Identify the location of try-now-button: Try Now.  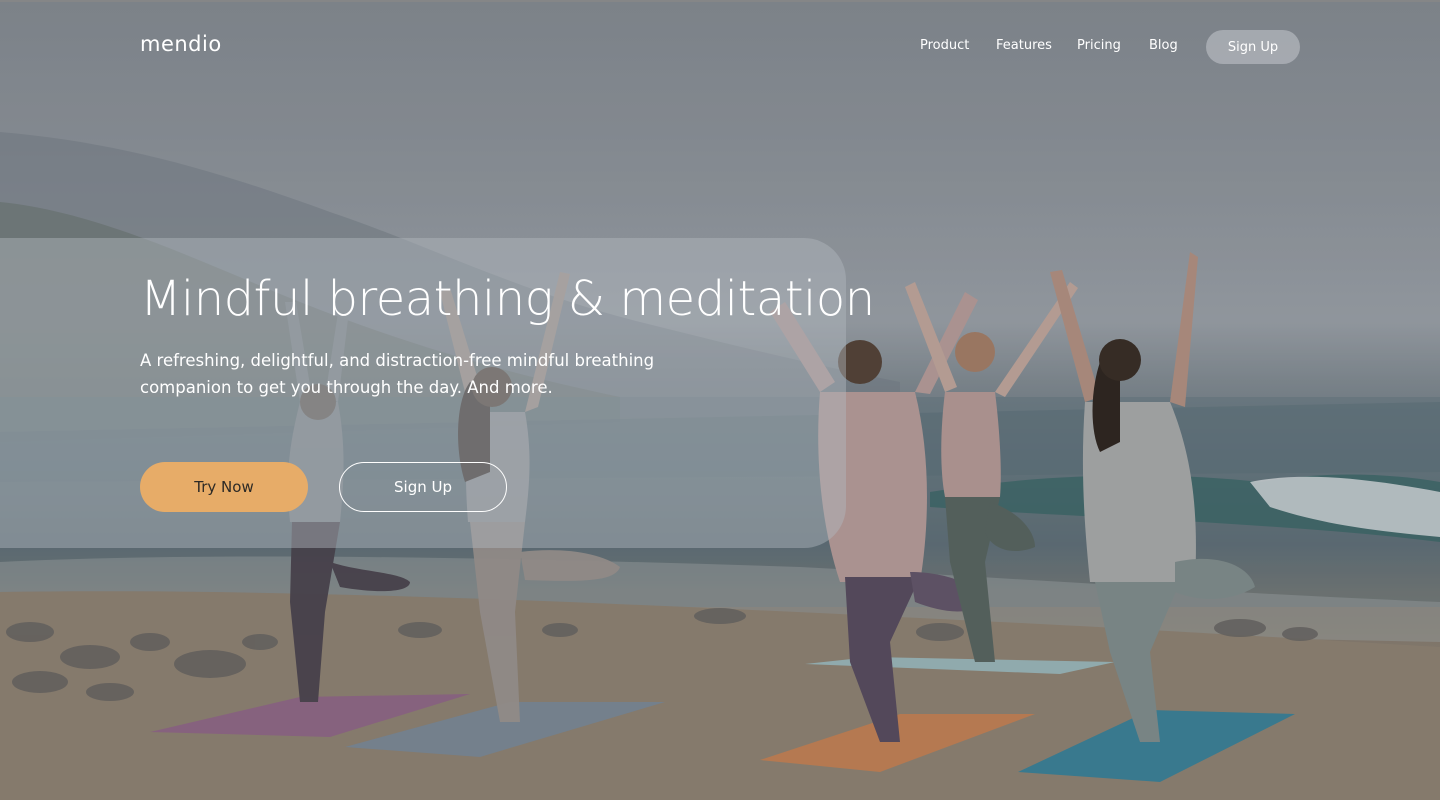
(224, 487).